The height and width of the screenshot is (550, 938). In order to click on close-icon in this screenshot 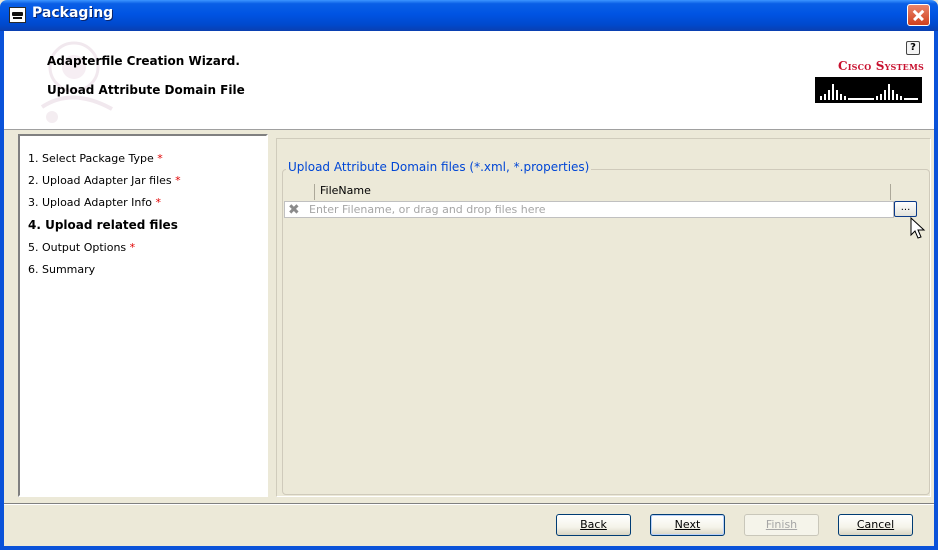, I will do `click(918, 15)`.